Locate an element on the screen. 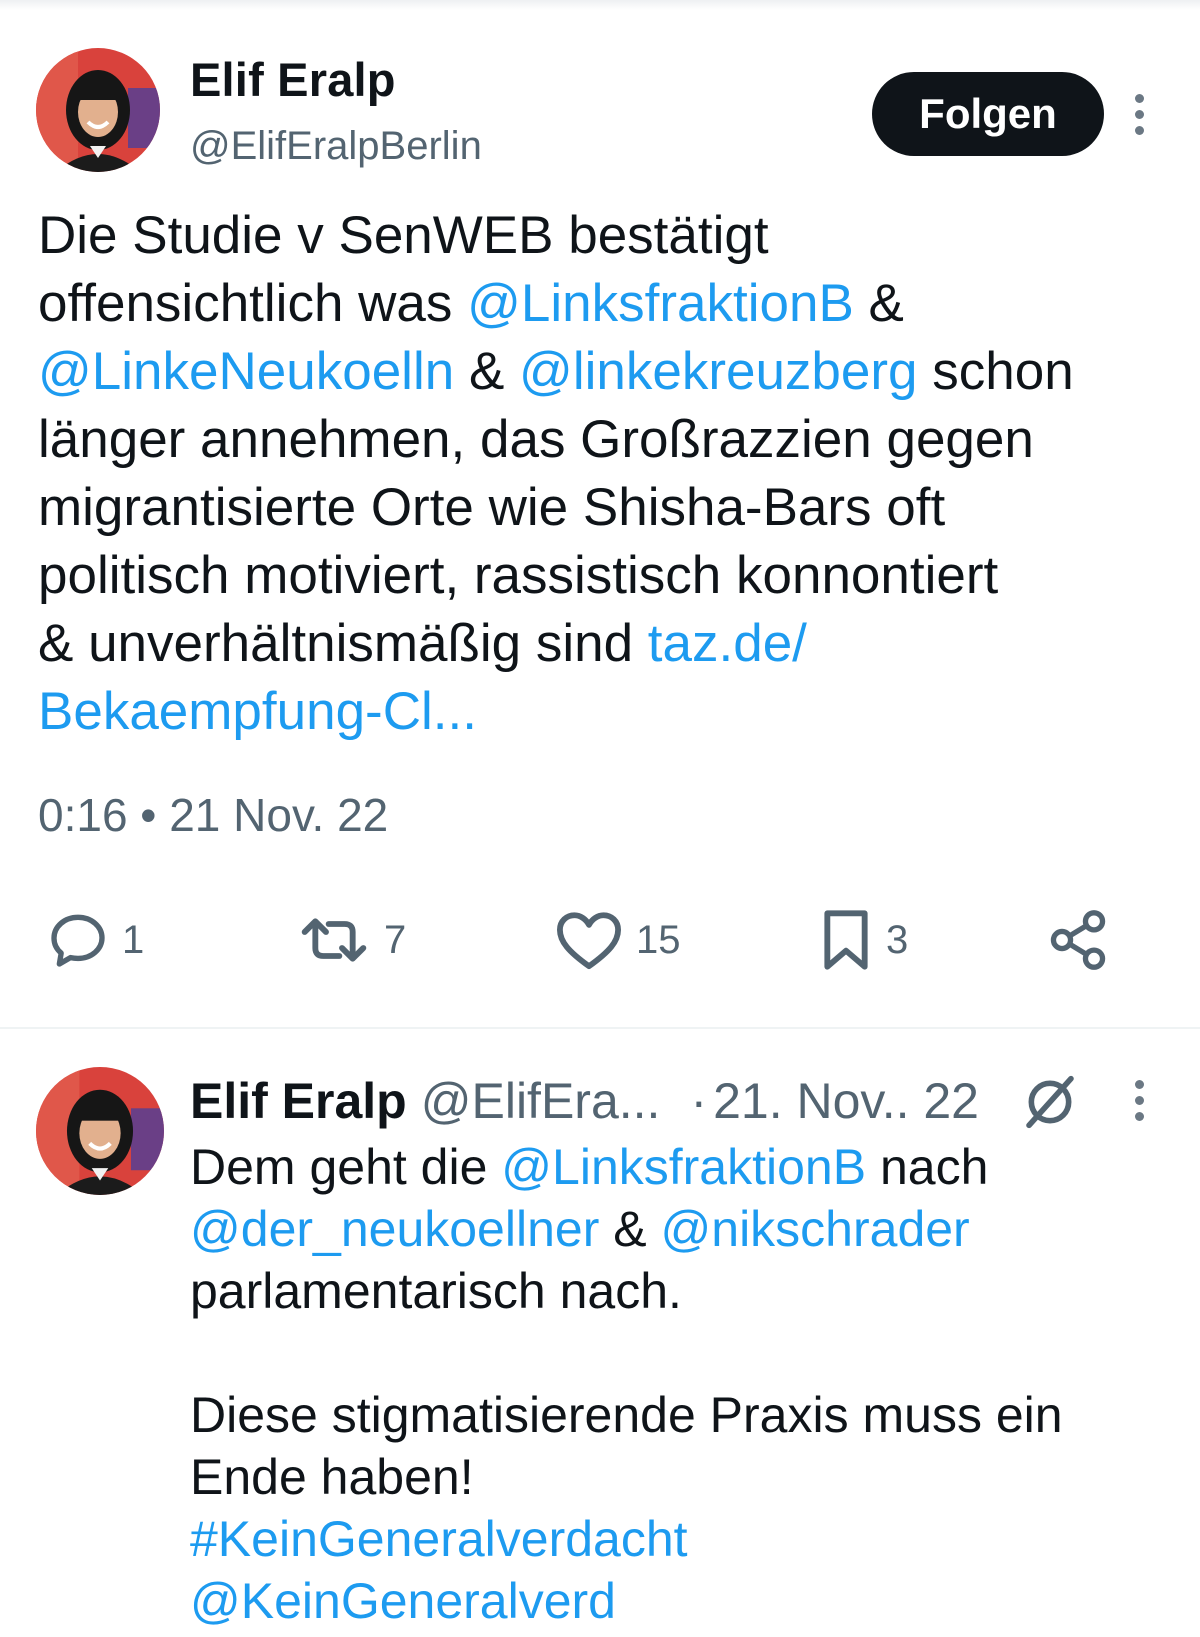 The height and width of the screenshot is (1637, 1200). edited-icon is located at coordinates (1050, 1104).